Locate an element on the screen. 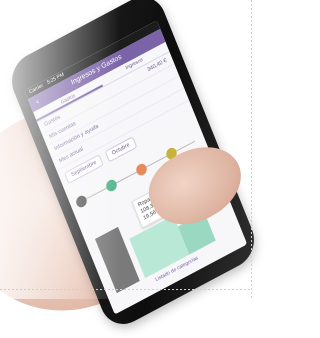  frame-edge-bottom is located at coordinates (126, 289).